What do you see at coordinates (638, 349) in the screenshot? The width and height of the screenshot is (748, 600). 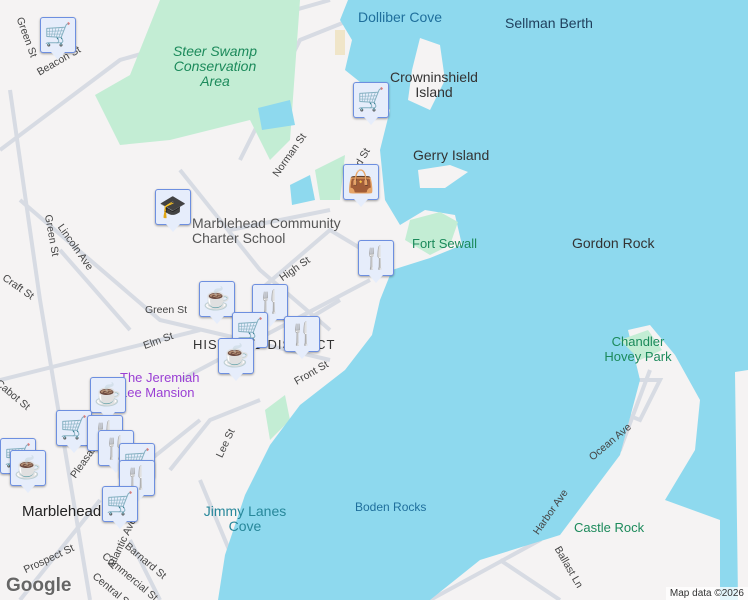 I see `label-chandler-hovey-park: Chandler Hovey Park` at bounding box center [638, 349].